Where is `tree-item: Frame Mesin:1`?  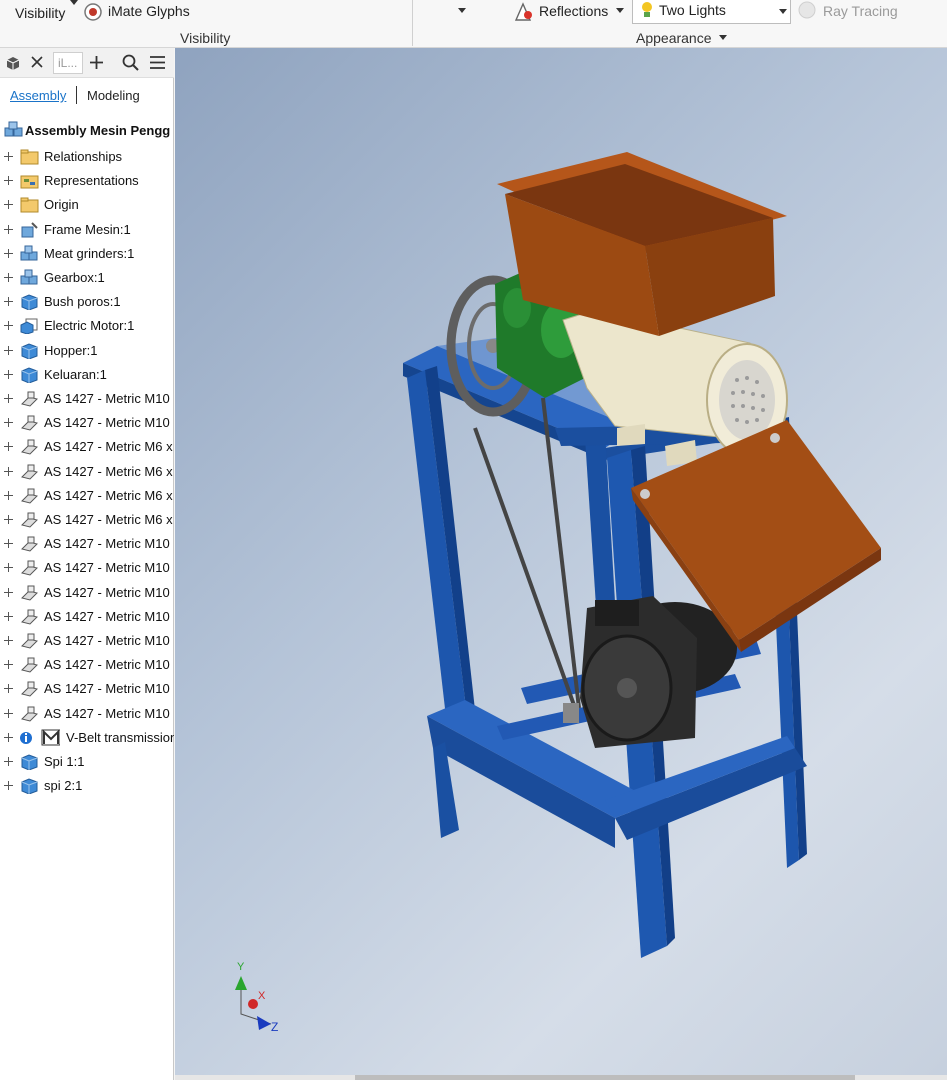
tree-item: Frame Mesin:1 is located at coordinates (87, 230).